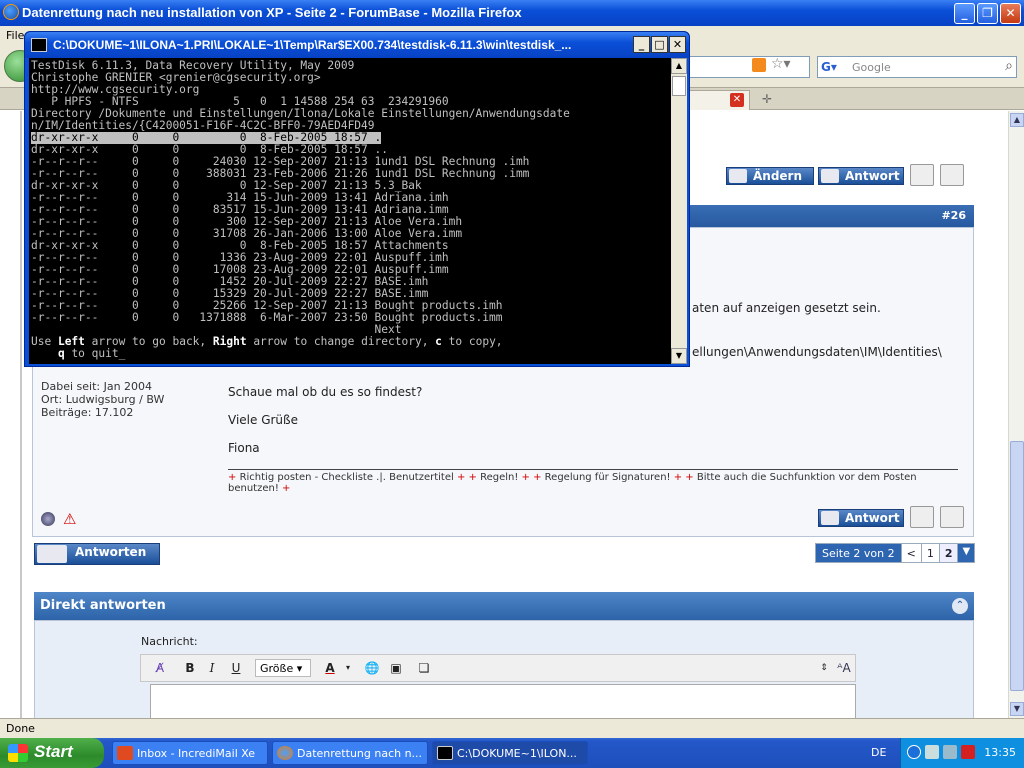  What do you see at coordinates (679, 86) in the screenshot?
I see `console-scroll-thumb` at bounding box center [679, 86].